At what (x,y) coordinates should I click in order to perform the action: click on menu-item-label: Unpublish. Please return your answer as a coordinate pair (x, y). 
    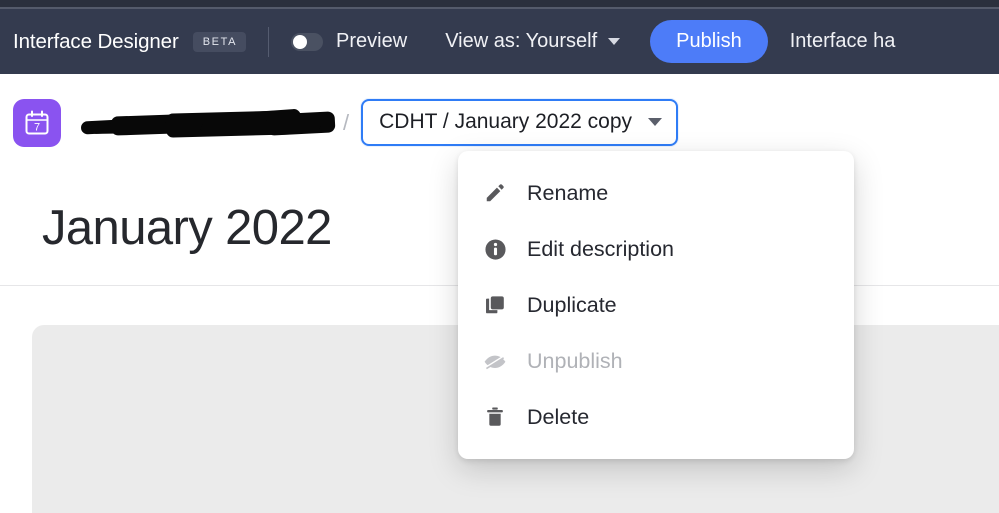
    Looking at the image, I should click on (575, 360).